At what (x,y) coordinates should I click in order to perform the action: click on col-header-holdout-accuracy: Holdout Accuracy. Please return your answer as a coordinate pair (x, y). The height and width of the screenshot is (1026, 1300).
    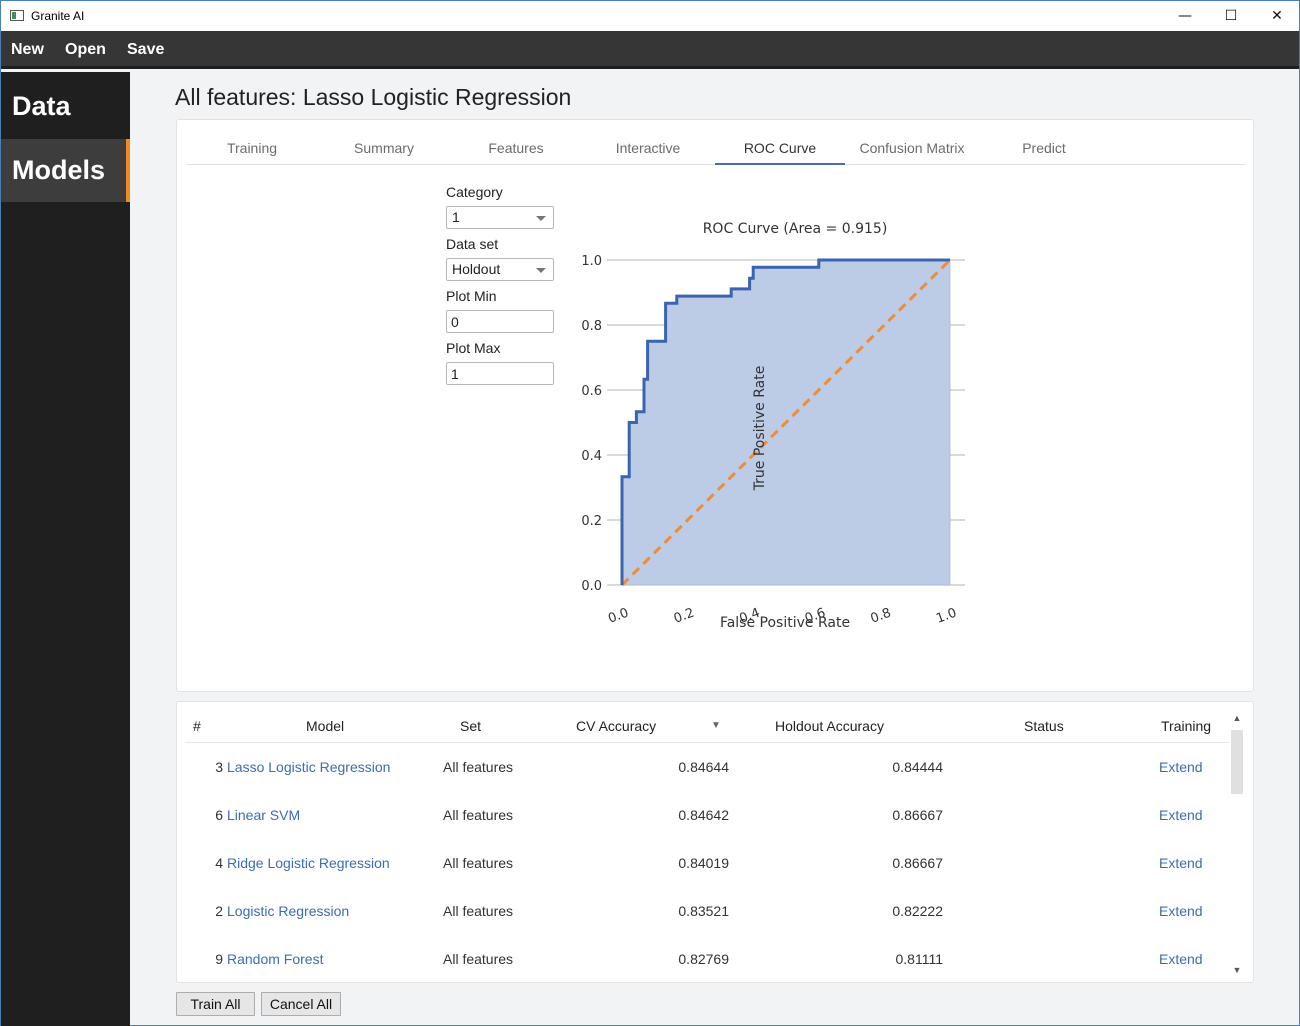
    Looking at the image, I should click on (829, 726).